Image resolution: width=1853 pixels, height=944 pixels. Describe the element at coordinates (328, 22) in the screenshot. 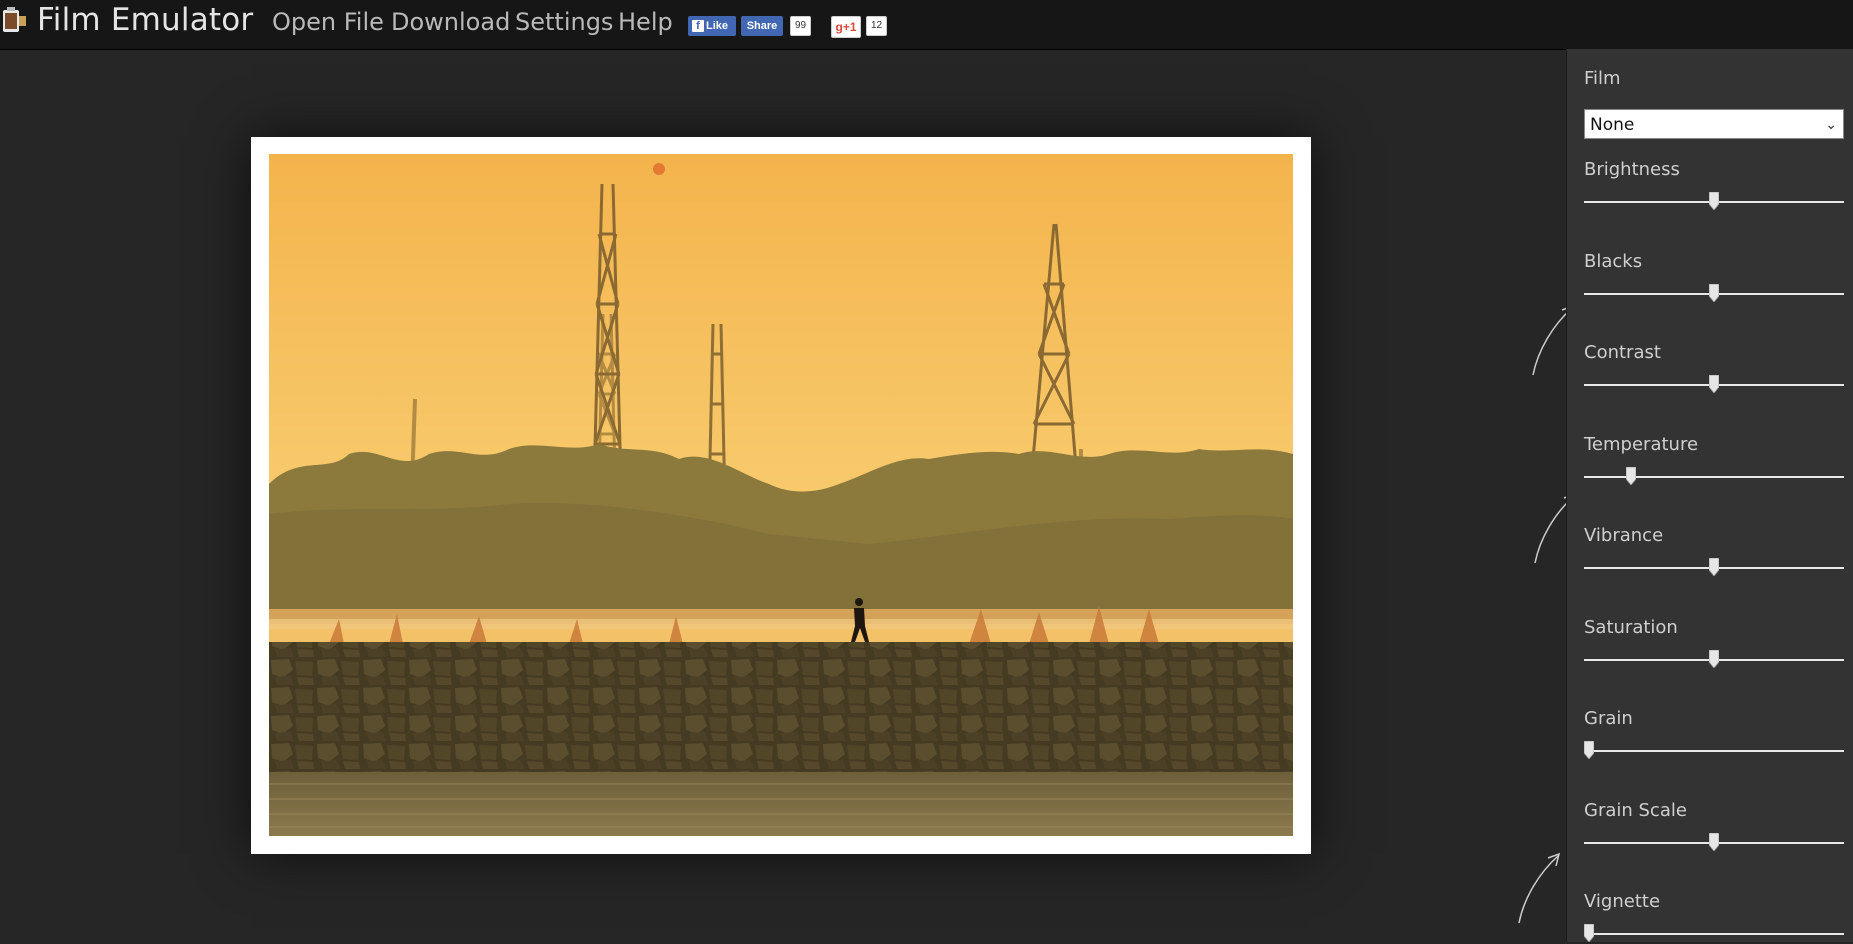

I see `nav-open-file: Open File` at that location.